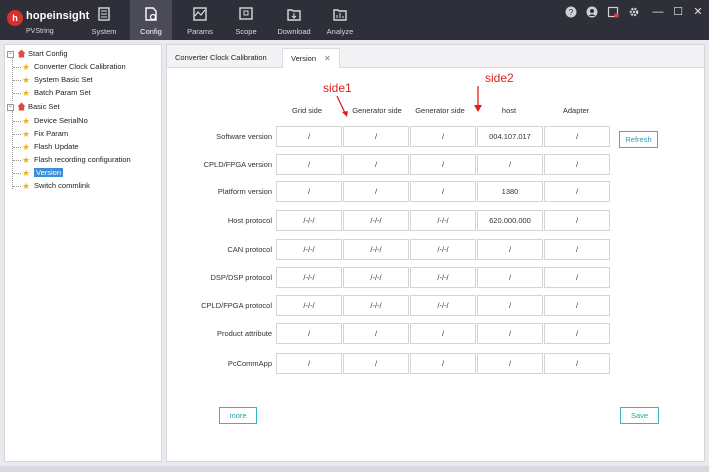  I want to click on tree-item-fix-param: ★ Fix Param, so click(86, 134).